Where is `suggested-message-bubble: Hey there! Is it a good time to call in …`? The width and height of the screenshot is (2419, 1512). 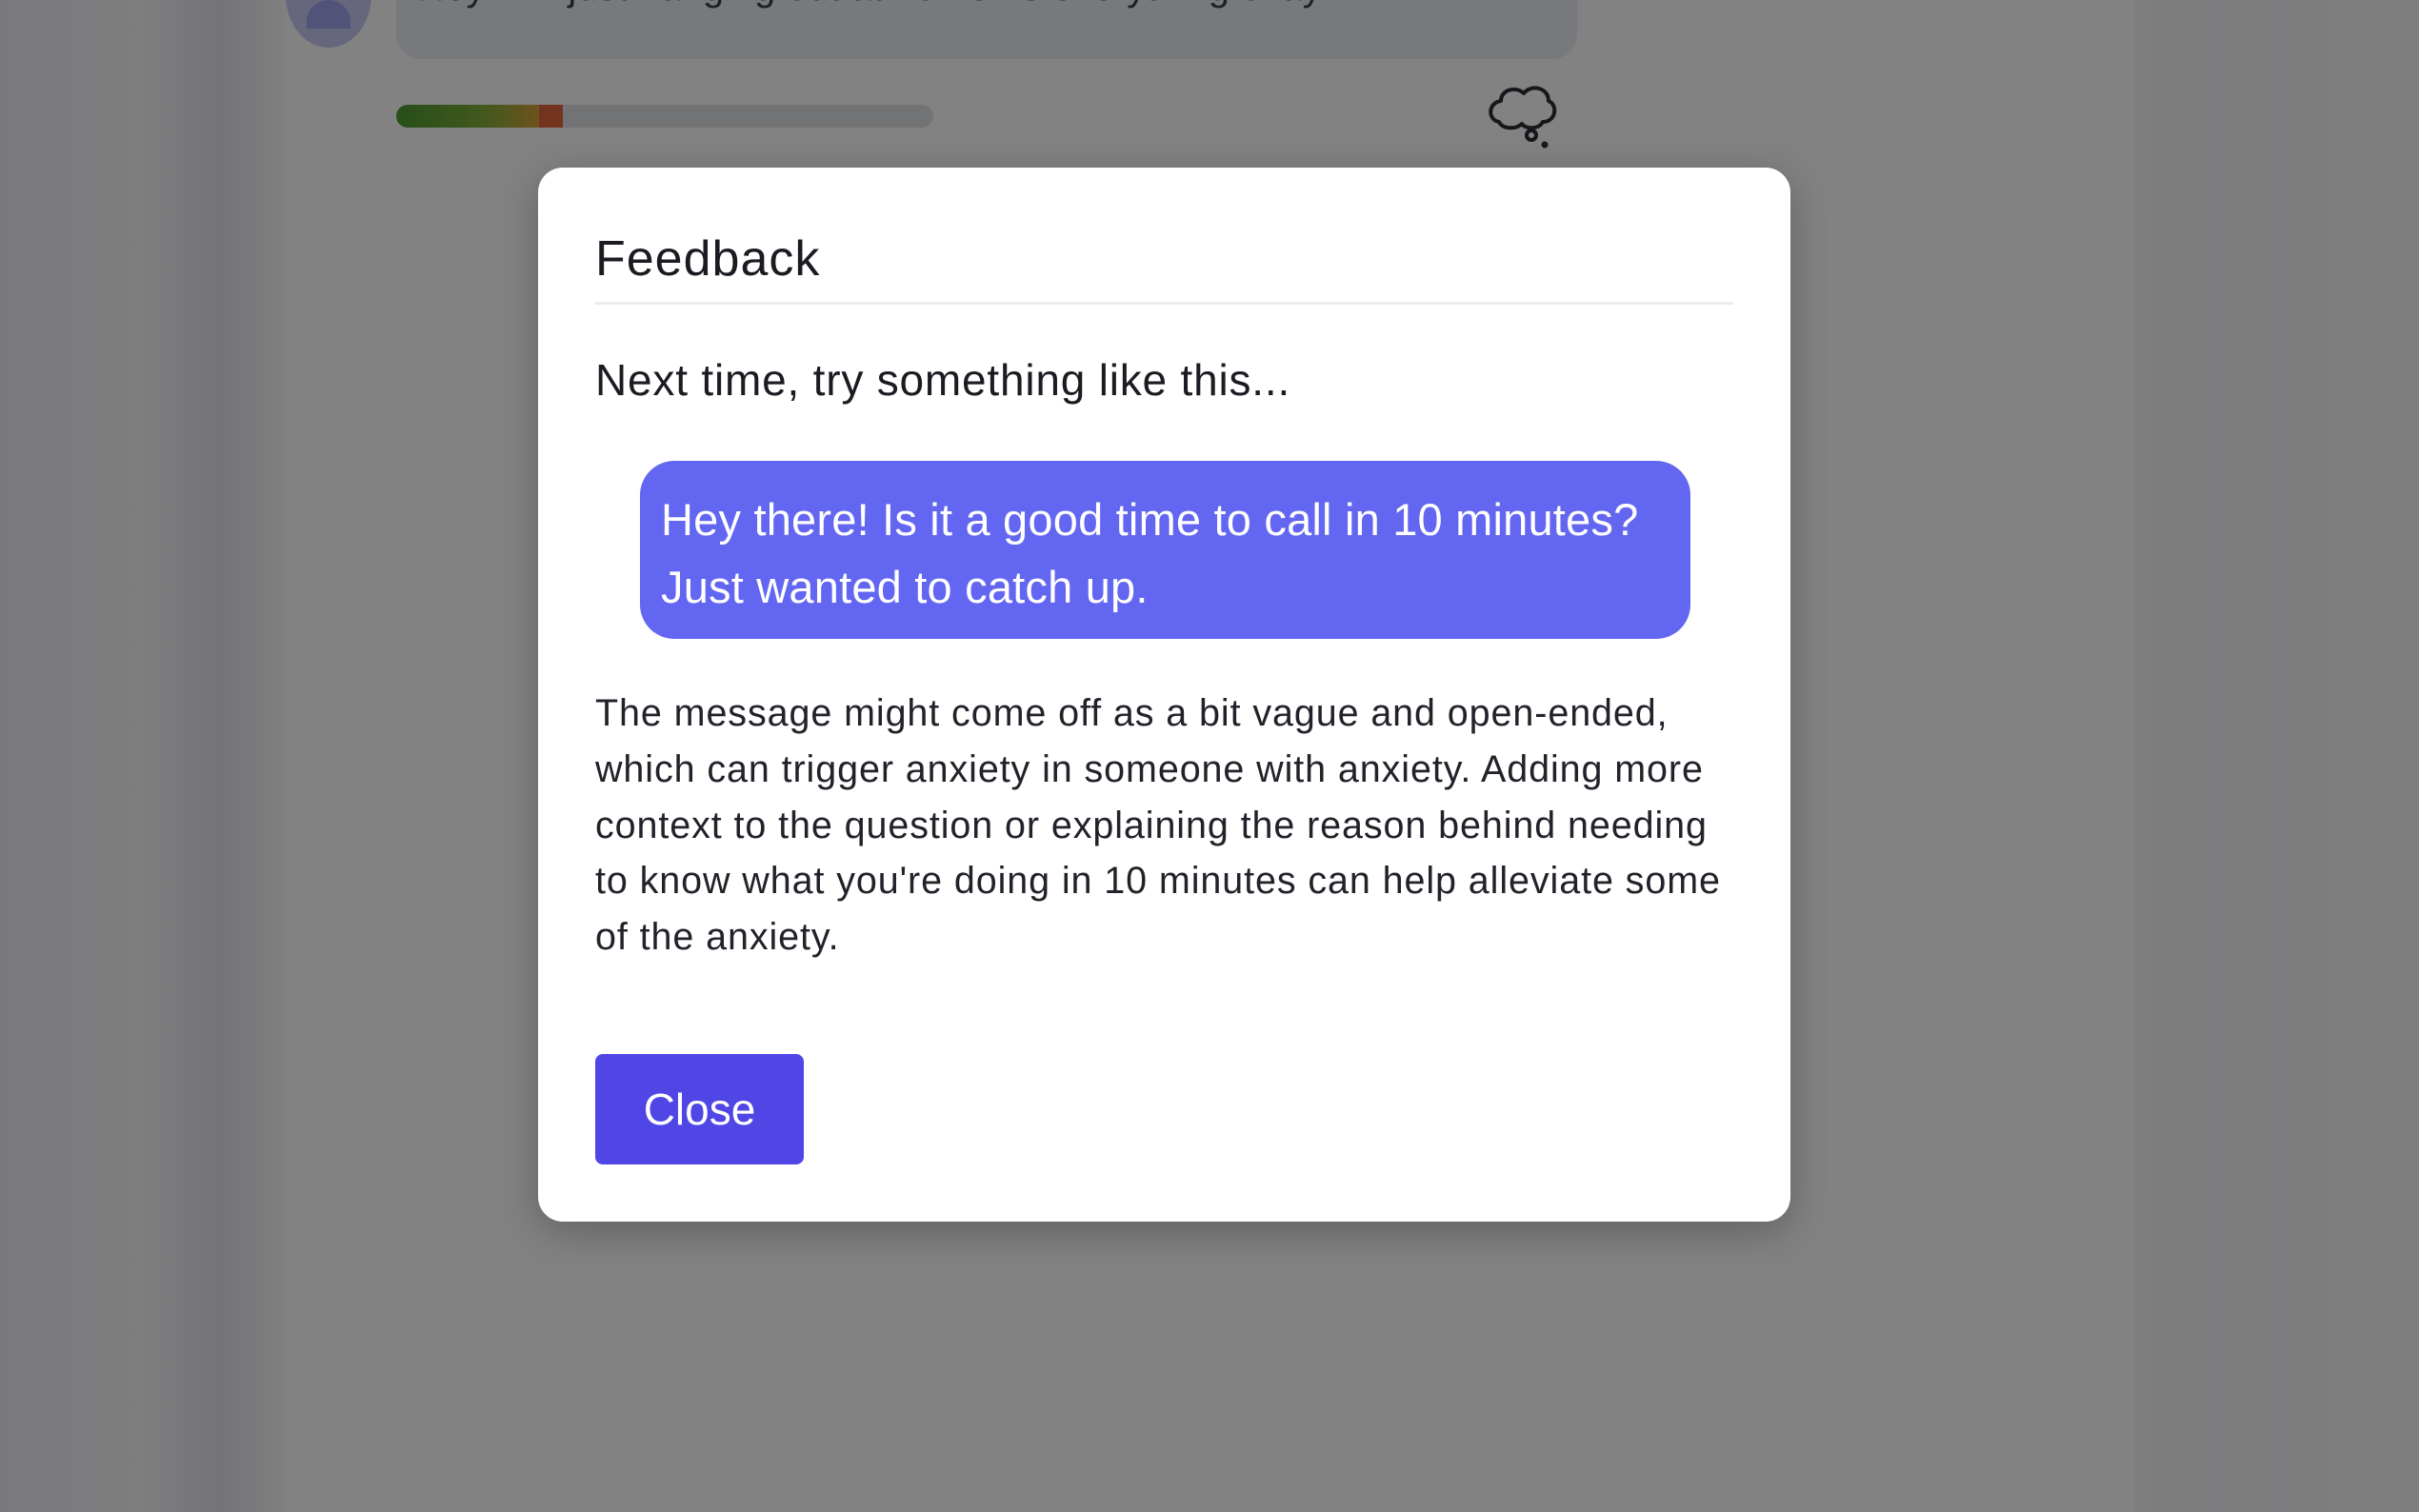 suggested-message-bubble: Hey there! Is it a good time to call in … is located at coordinates (1165, 550).